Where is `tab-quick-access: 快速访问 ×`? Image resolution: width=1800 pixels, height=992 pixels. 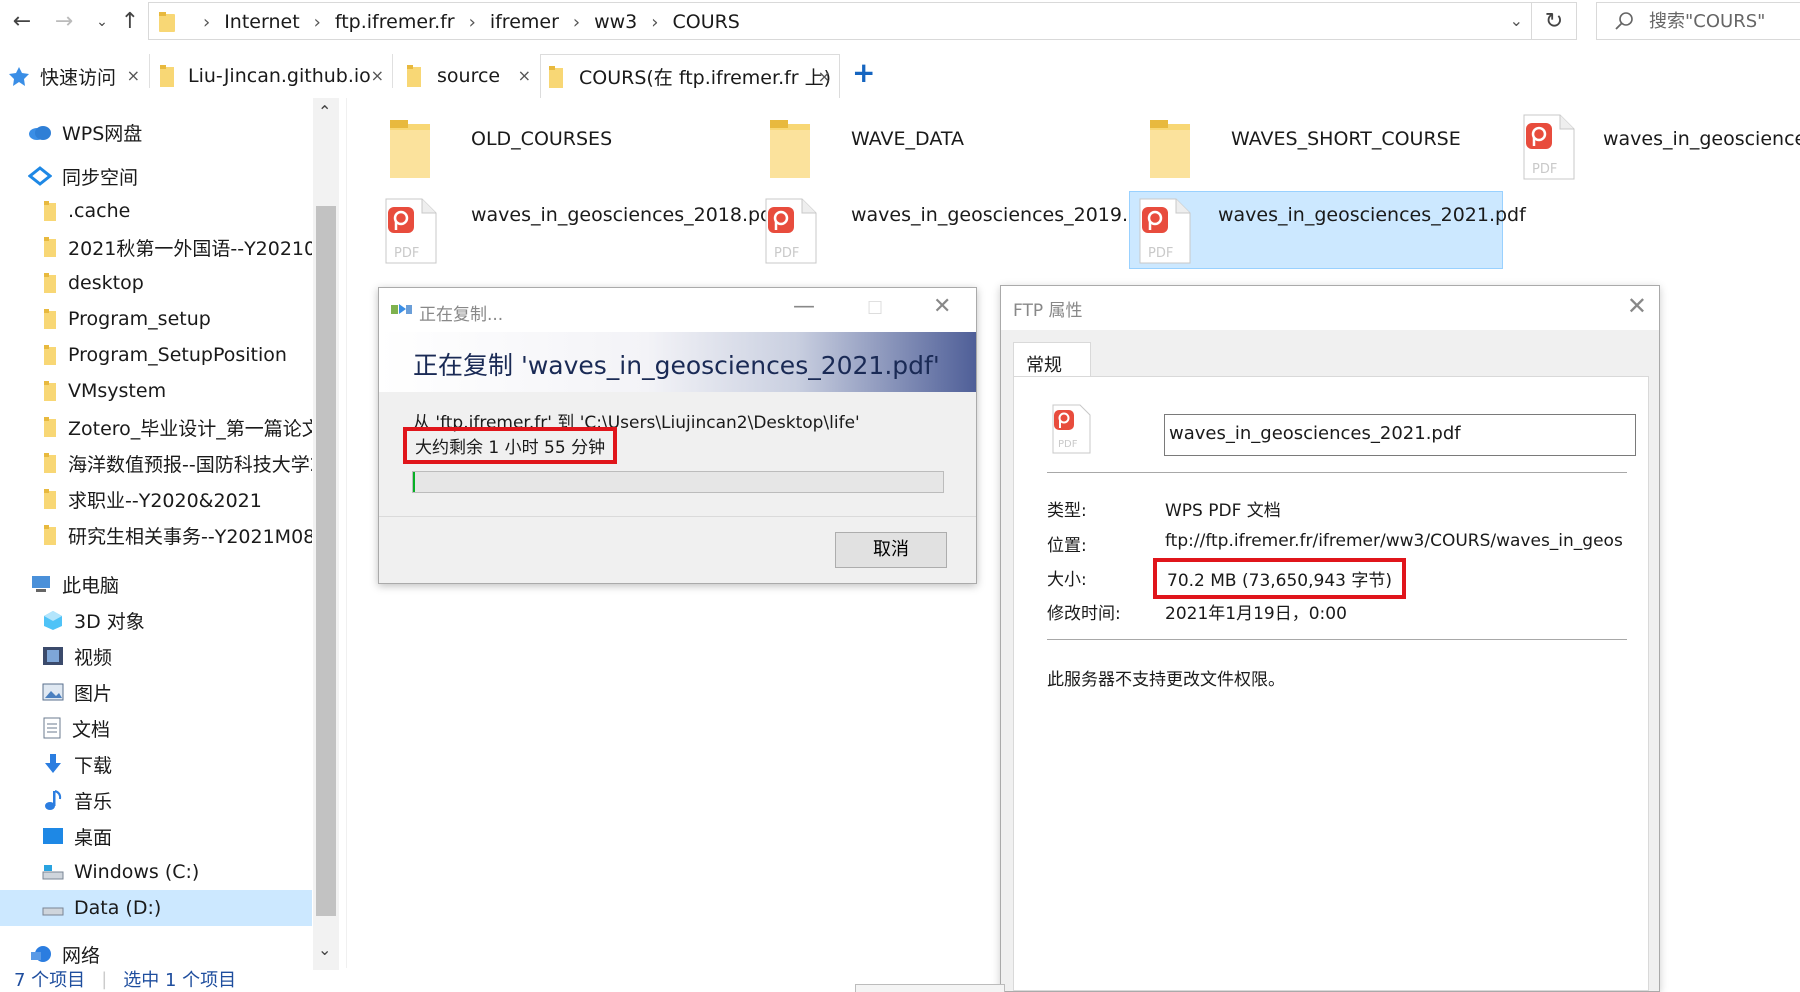 tab-quick-access: 快速访问 × is located at coordinates (74, 76).